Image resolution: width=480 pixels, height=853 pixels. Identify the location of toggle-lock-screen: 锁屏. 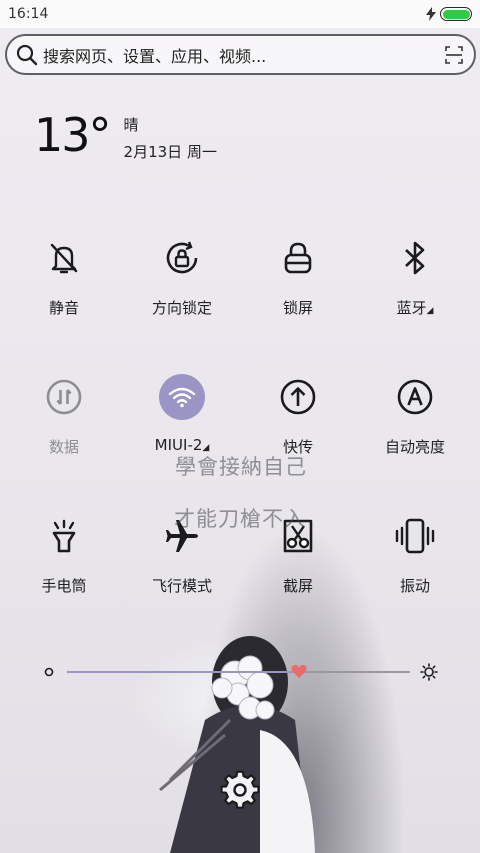
(298, 284).